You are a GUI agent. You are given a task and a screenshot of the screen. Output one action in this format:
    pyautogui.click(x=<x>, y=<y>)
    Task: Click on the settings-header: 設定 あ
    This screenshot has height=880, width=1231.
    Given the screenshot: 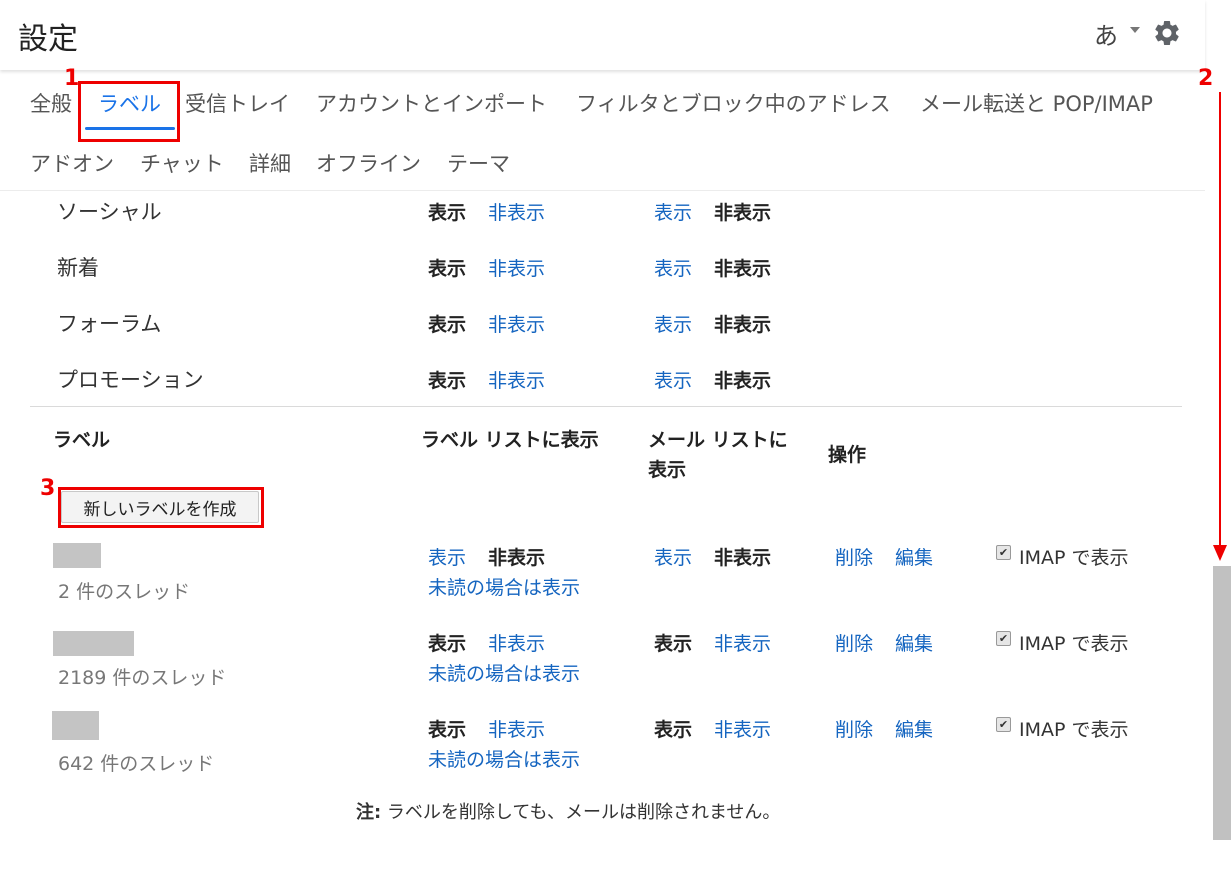 What is the action you would take?
    pyautogui.click(x=602, y=35)
    